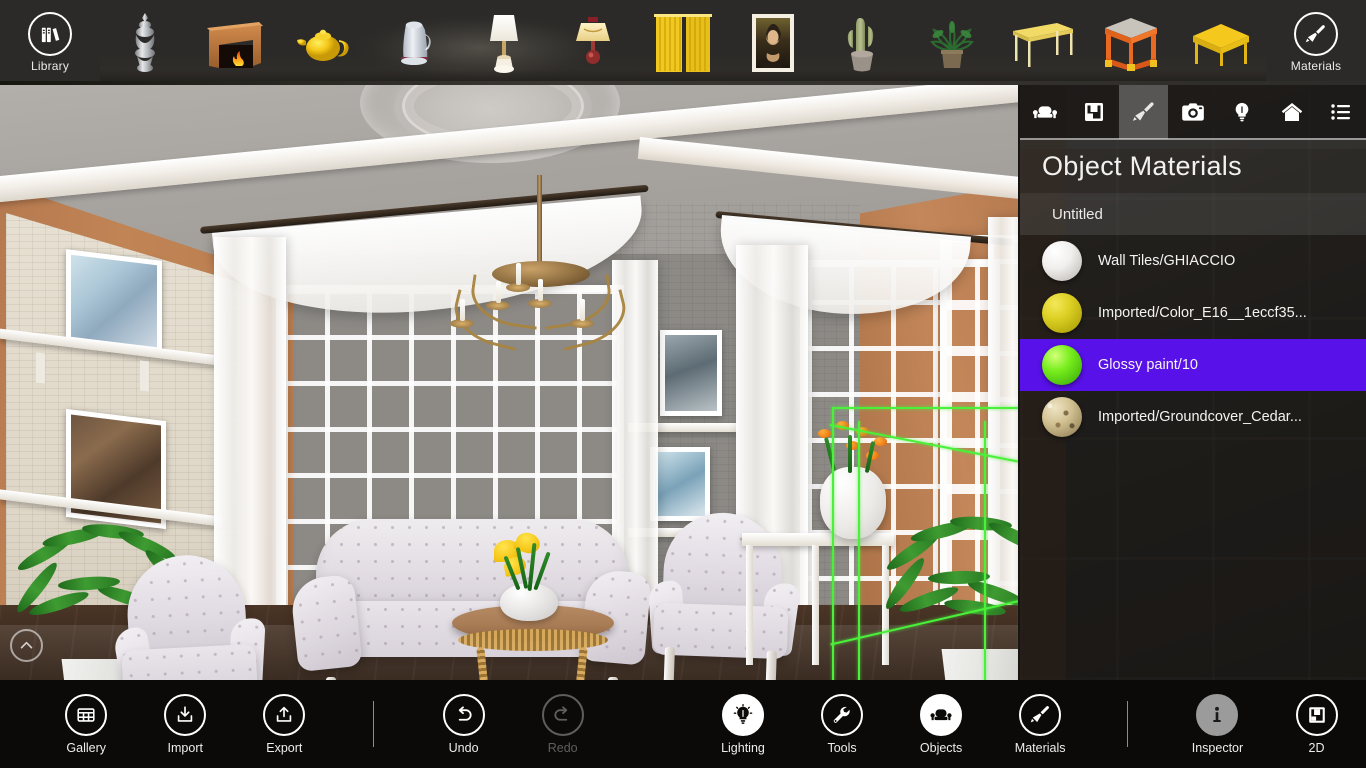  I want to click on redo-arrow-icon, so click(562, 714).